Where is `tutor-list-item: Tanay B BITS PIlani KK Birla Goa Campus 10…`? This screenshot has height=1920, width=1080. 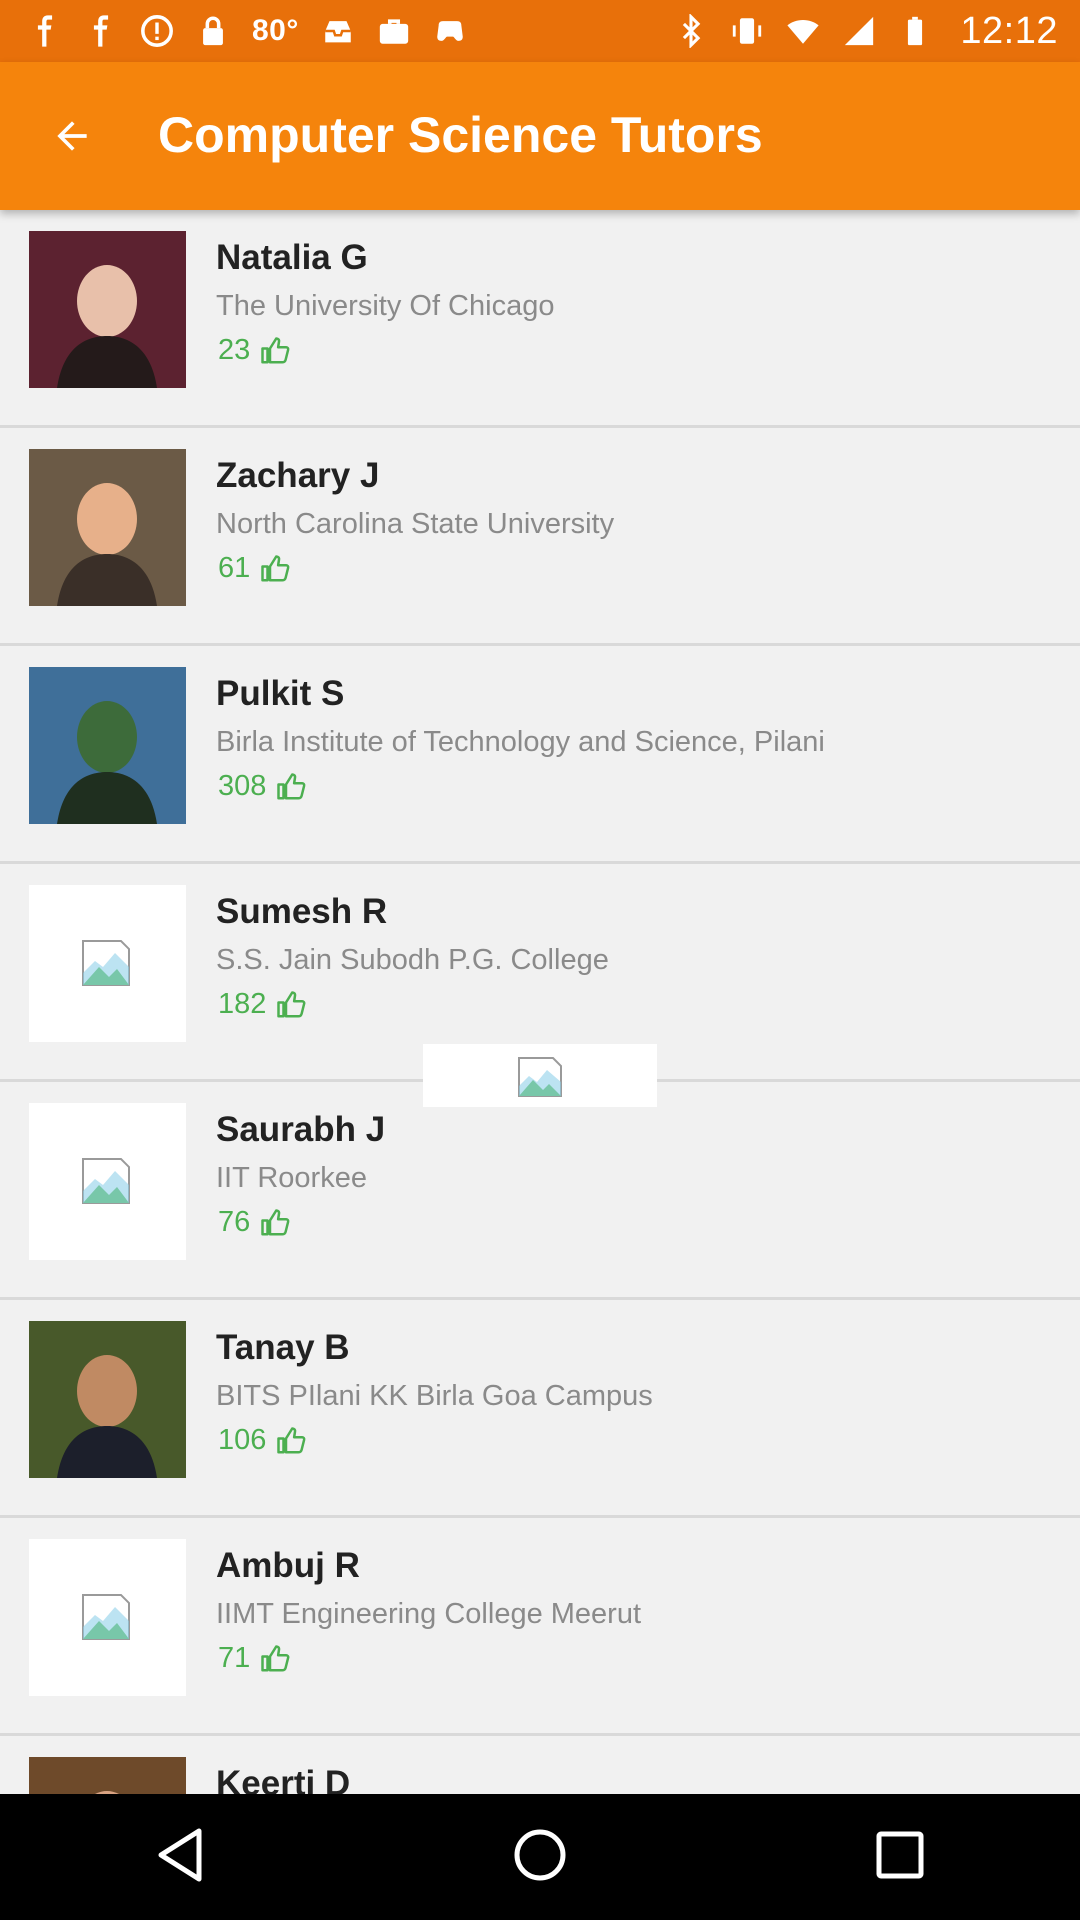 tutor-list-item: Tanay B BITS PIlani KK Birla Goa Campus 10… is located at coordinates (540, 1409).